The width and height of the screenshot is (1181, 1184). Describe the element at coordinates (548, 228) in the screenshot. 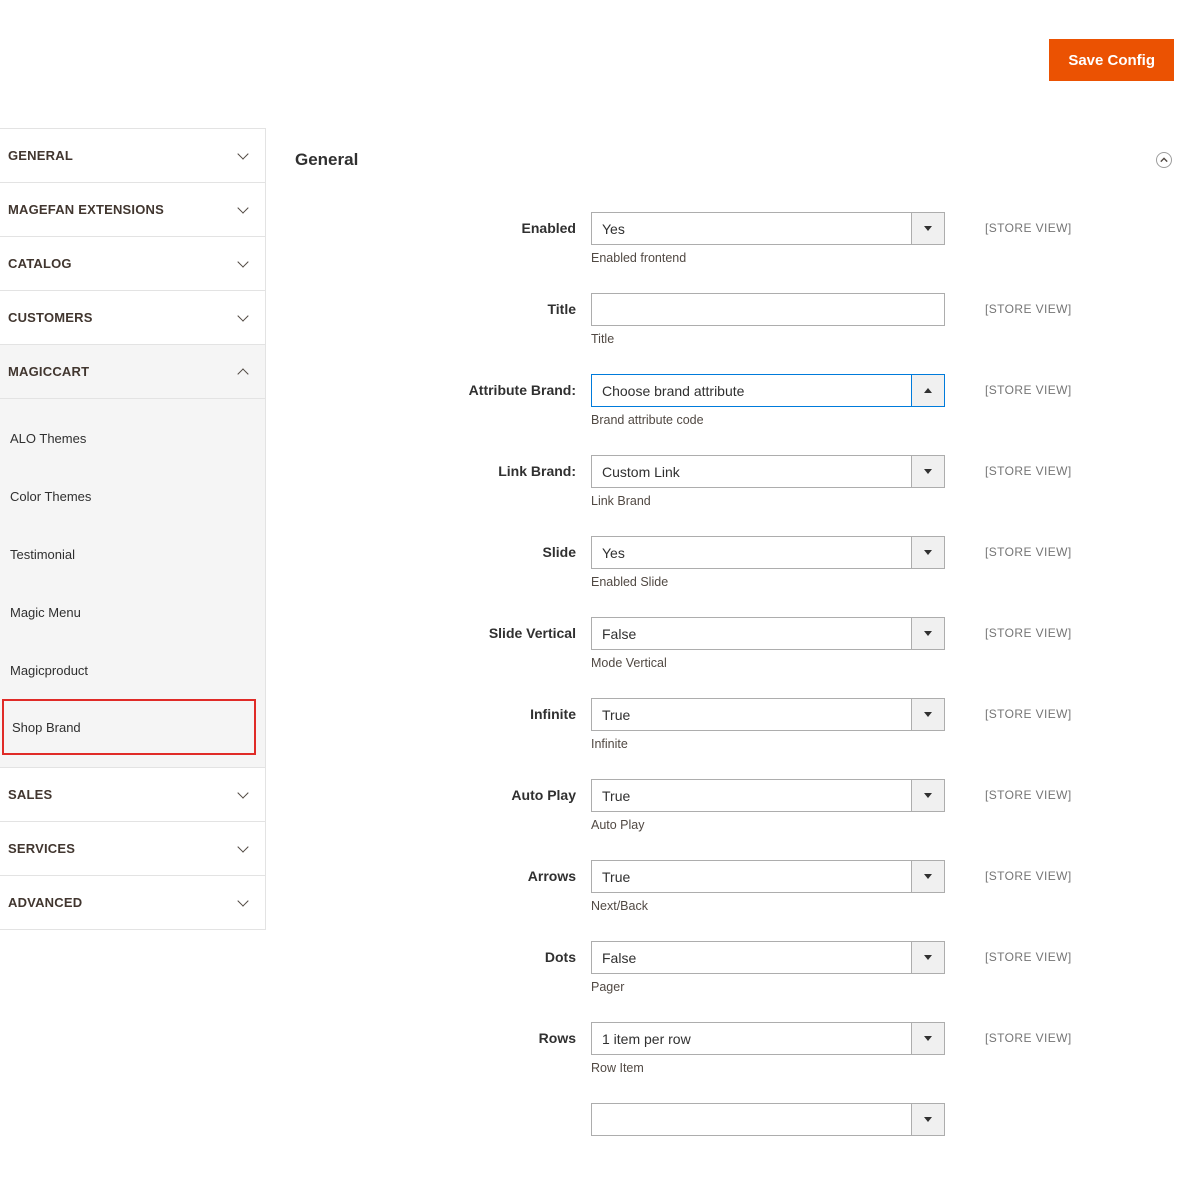

I see `field-label: Enabled` at that location.